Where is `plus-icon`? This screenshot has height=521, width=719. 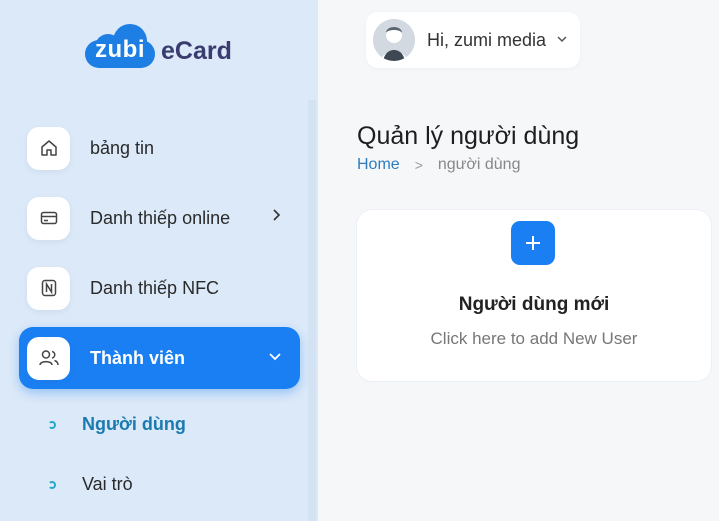
plus-icon is located at coordinates (533, 243).